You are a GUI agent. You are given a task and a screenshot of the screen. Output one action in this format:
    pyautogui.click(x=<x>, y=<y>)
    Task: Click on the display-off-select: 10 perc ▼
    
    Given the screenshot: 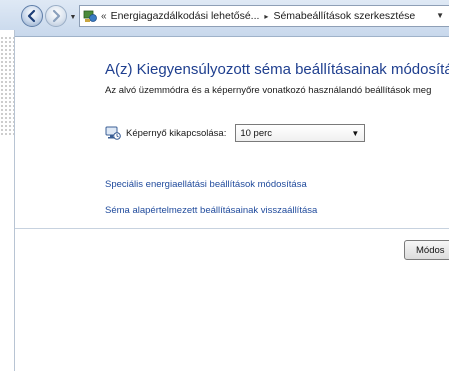 What is the action you would take?
    pyautogui.click(x=300, y=133)
    